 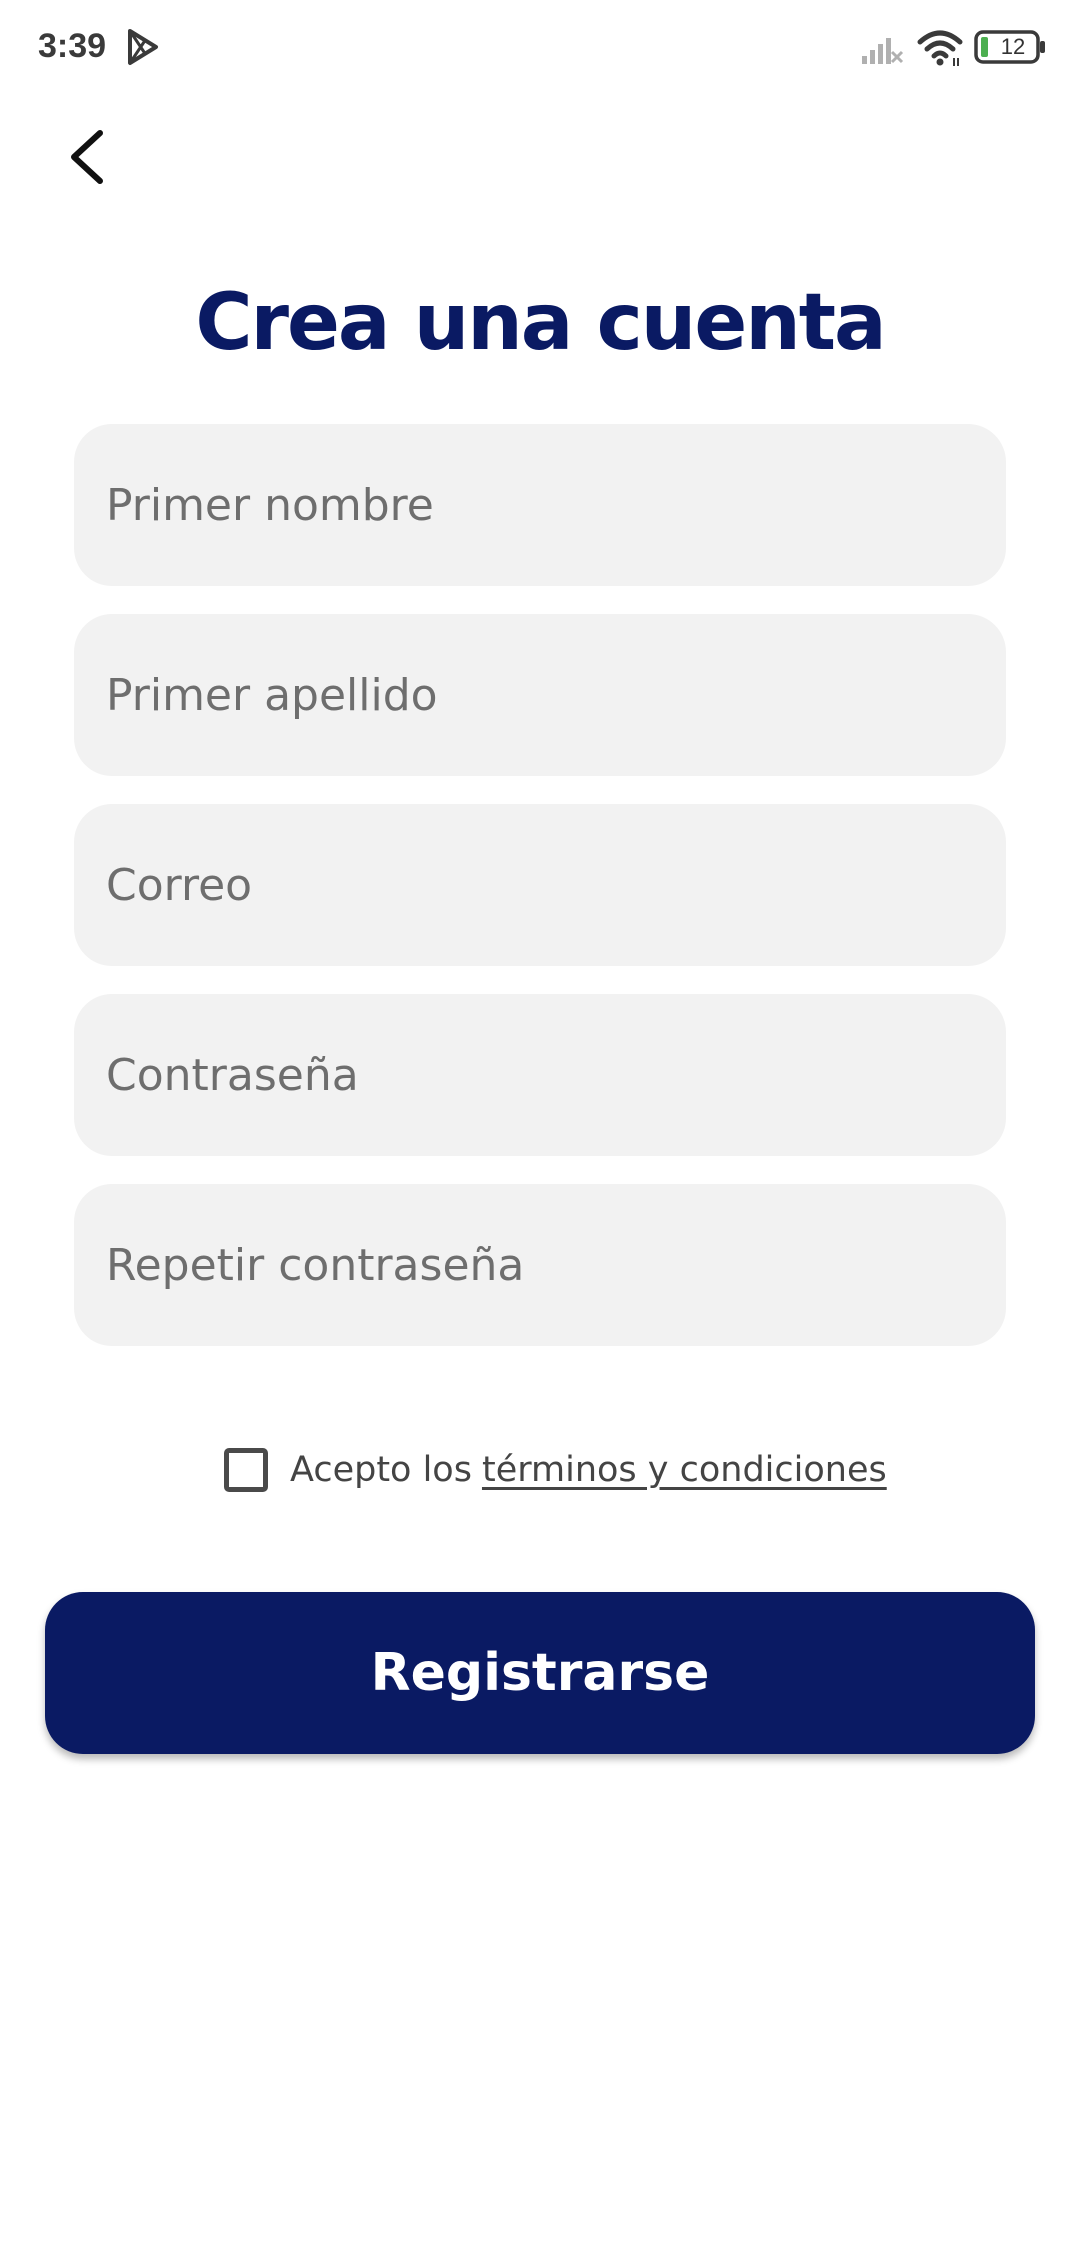 I want to click on first-name-input: Primer nombre, so click(x=540, y=505).